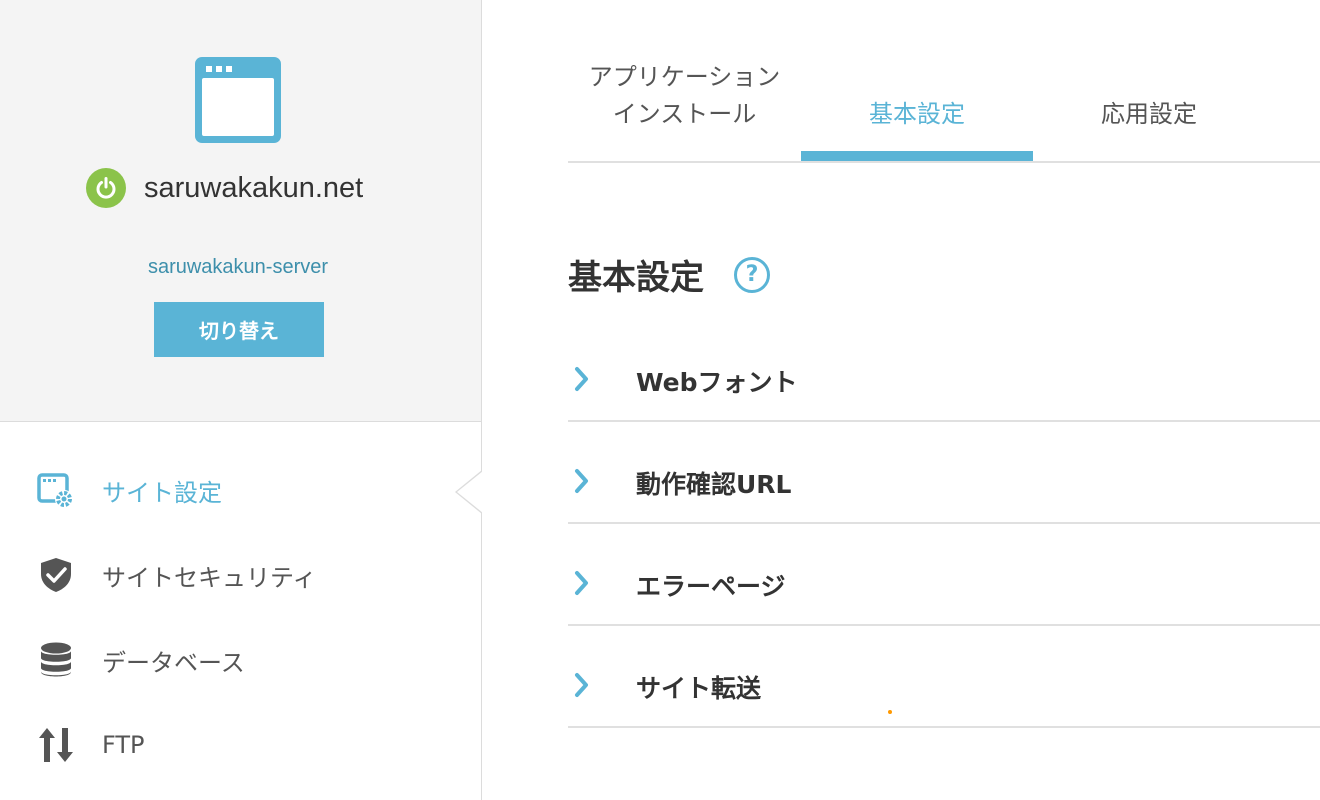 The image size is (1320, 800). Describe the element at coordinates (684, 76) in the screenshot. I see `tab-label-line1: アプリケーション` at that location.